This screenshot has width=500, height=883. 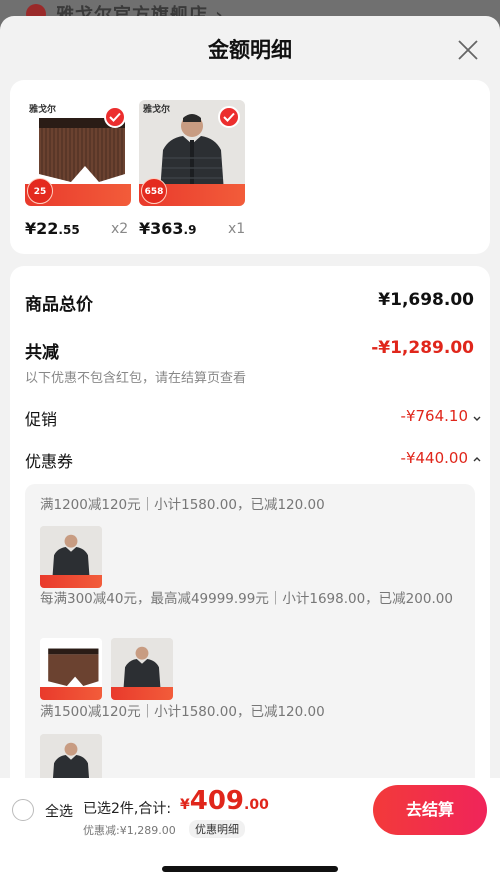 I want to click on sheet-title: 金额明细, so click(x=250, y=50).